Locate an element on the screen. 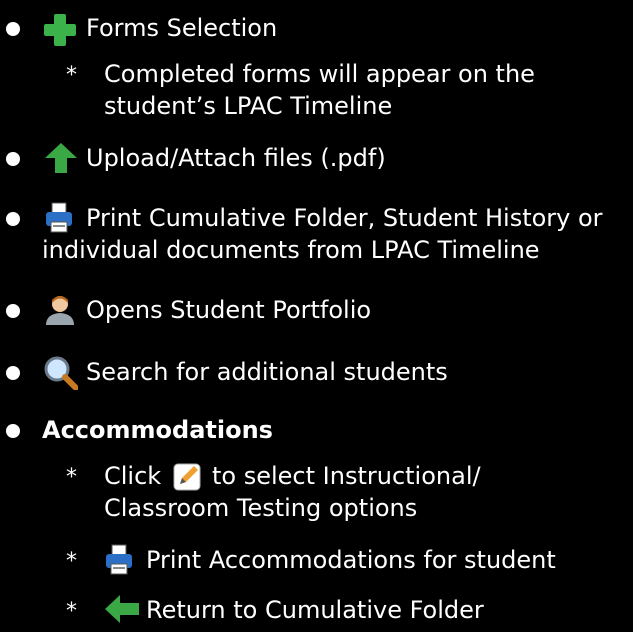 Image resolution: width=633 pixels, height=632 pixels. printer-icon is located at coordinates (119, 564).